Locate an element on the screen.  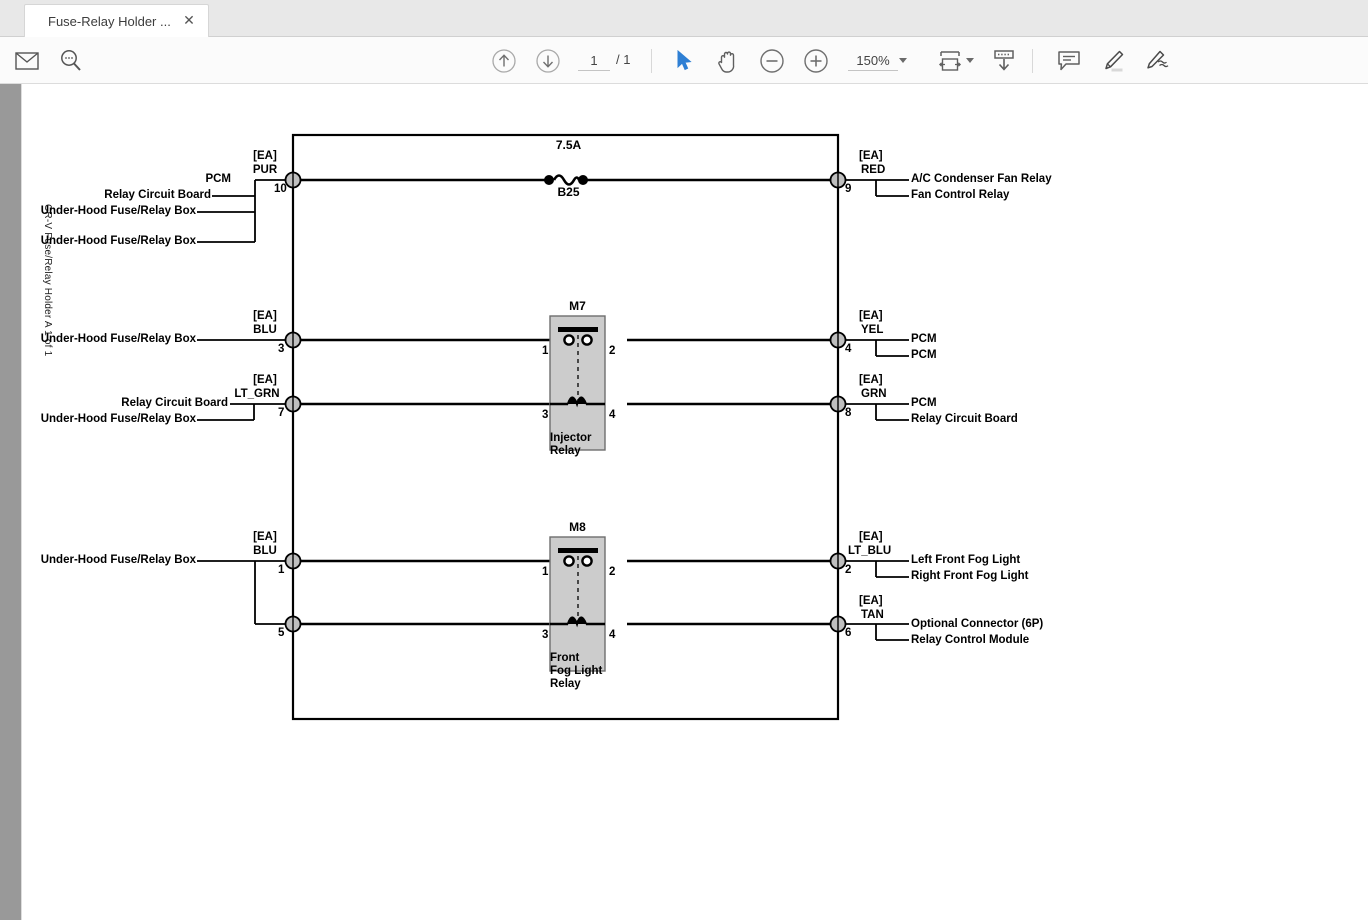
fuse-id: B25 is located at coordinates (568, 192).